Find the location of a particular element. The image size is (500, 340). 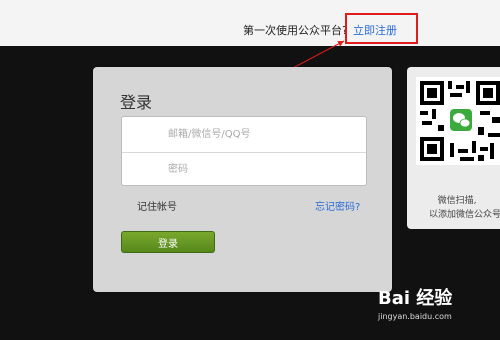

account-input is located at coordinates (244, 134).